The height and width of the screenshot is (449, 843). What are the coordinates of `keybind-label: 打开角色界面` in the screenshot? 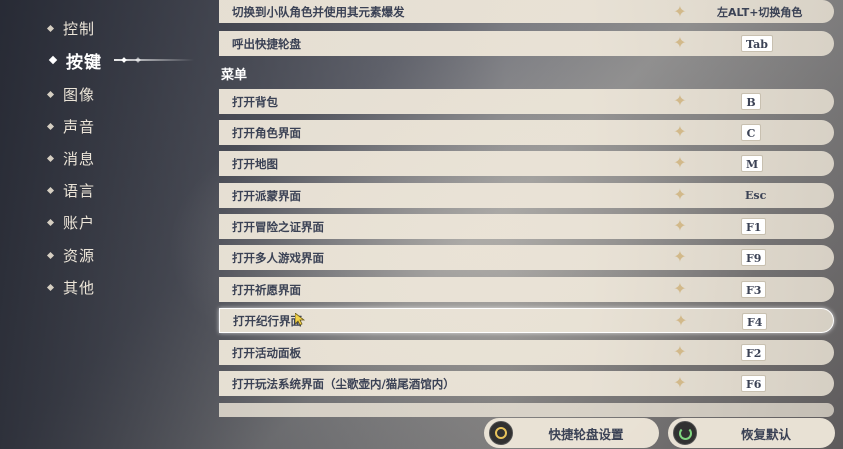 It's located at (266, 132).